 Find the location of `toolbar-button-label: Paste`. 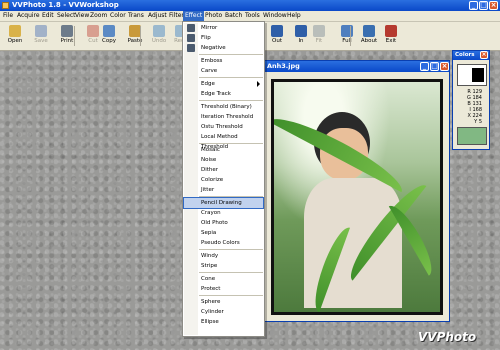

toolbar-button-label: Paste is located at coordinates (135, 41).